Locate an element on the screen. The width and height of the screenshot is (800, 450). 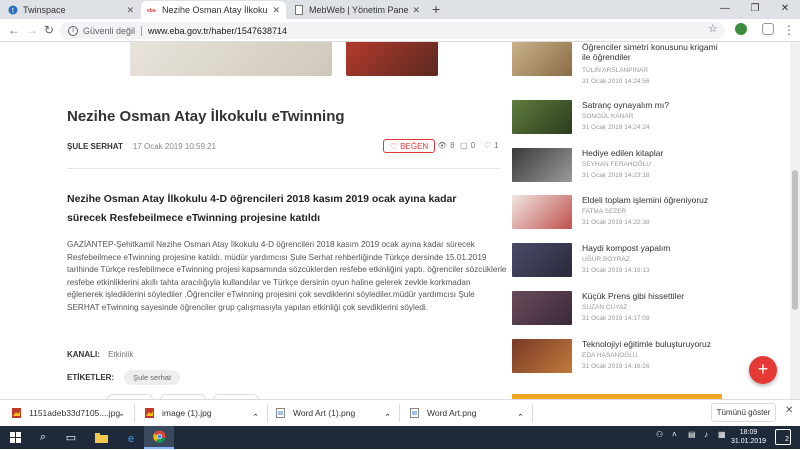
news-title: Satranç oynayalım mı? is located at coordinates (654, 105).